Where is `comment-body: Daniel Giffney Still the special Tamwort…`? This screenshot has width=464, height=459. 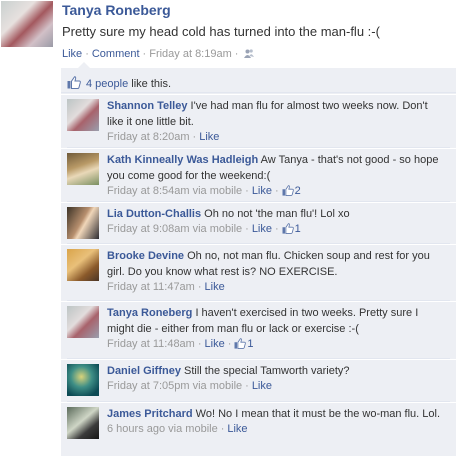 comment-body: Daniel Giffney Still the special Tamwort… is located at coordinates (277, 378).